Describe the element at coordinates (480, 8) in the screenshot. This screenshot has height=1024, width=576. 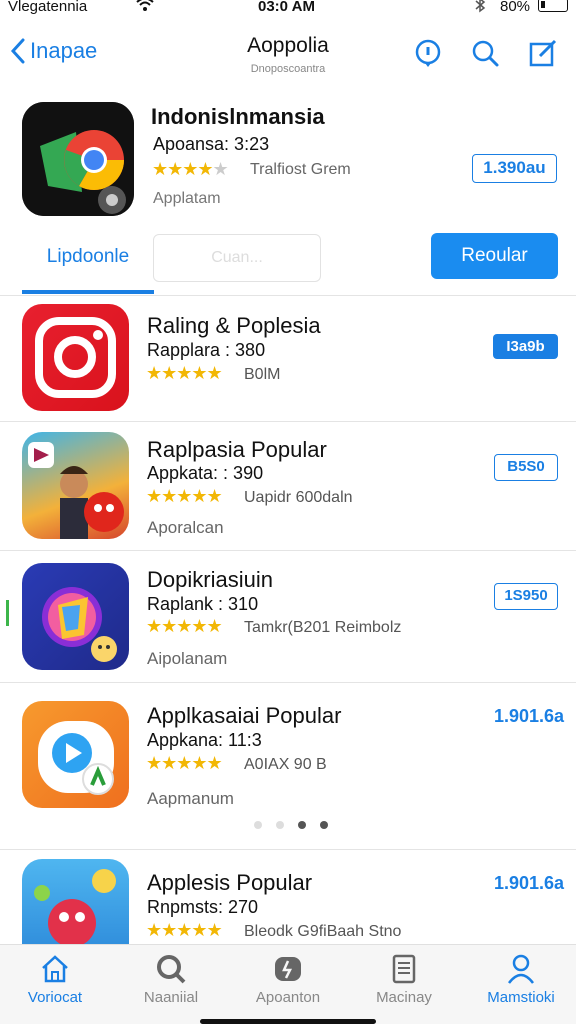
I see `bluetooth-icon` at that location.